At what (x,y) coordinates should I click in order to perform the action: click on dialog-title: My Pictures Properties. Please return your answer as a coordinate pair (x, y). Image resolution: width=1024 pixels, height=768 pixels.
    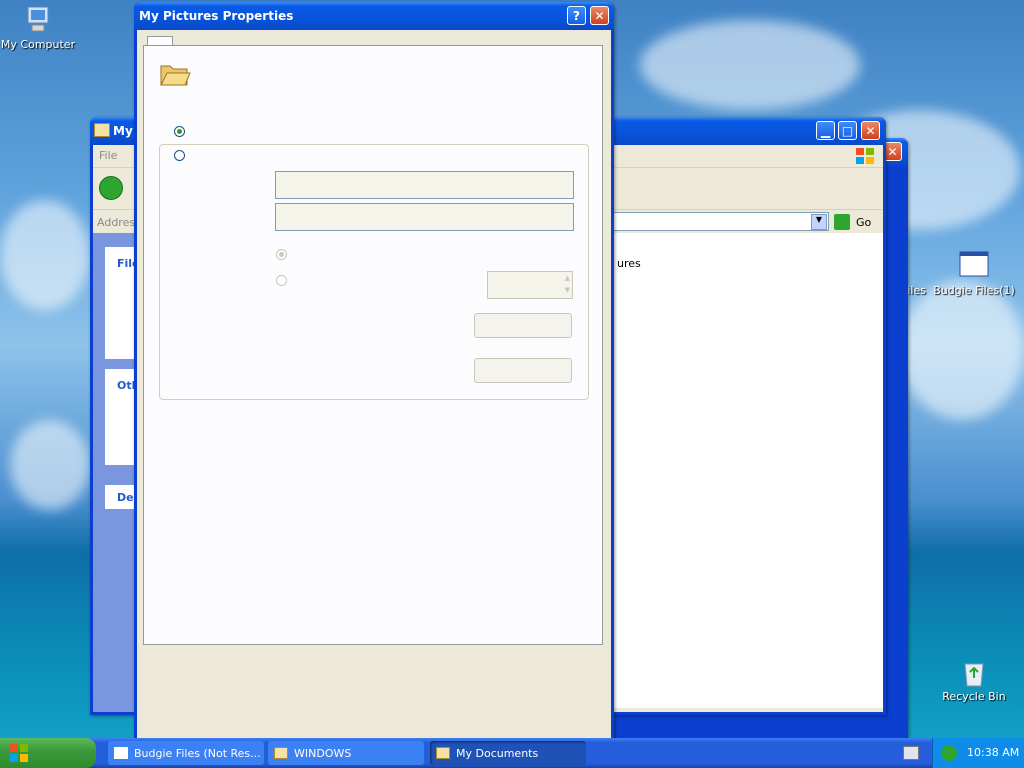
    Looking at the image, I should click on (216, 16).